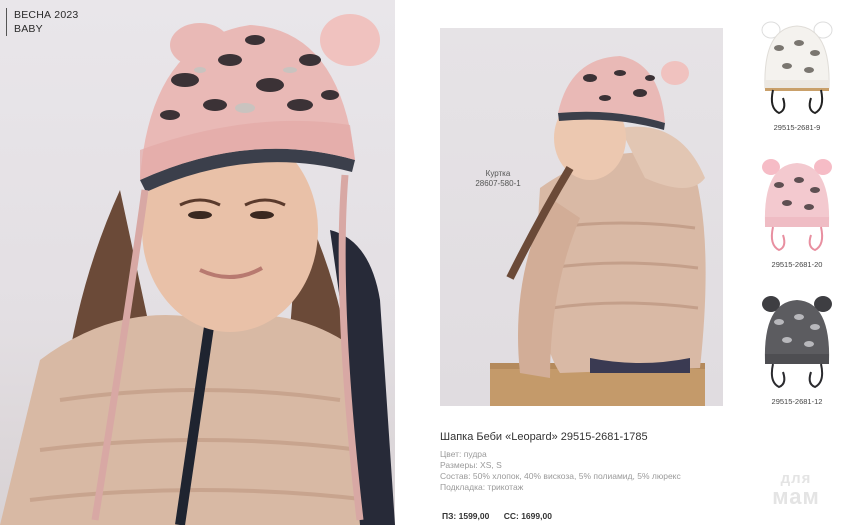  What do you see at coordinates (797, 342) in the screenshot?
I see `hat-grey-icon` at bounding box center [797, 342].